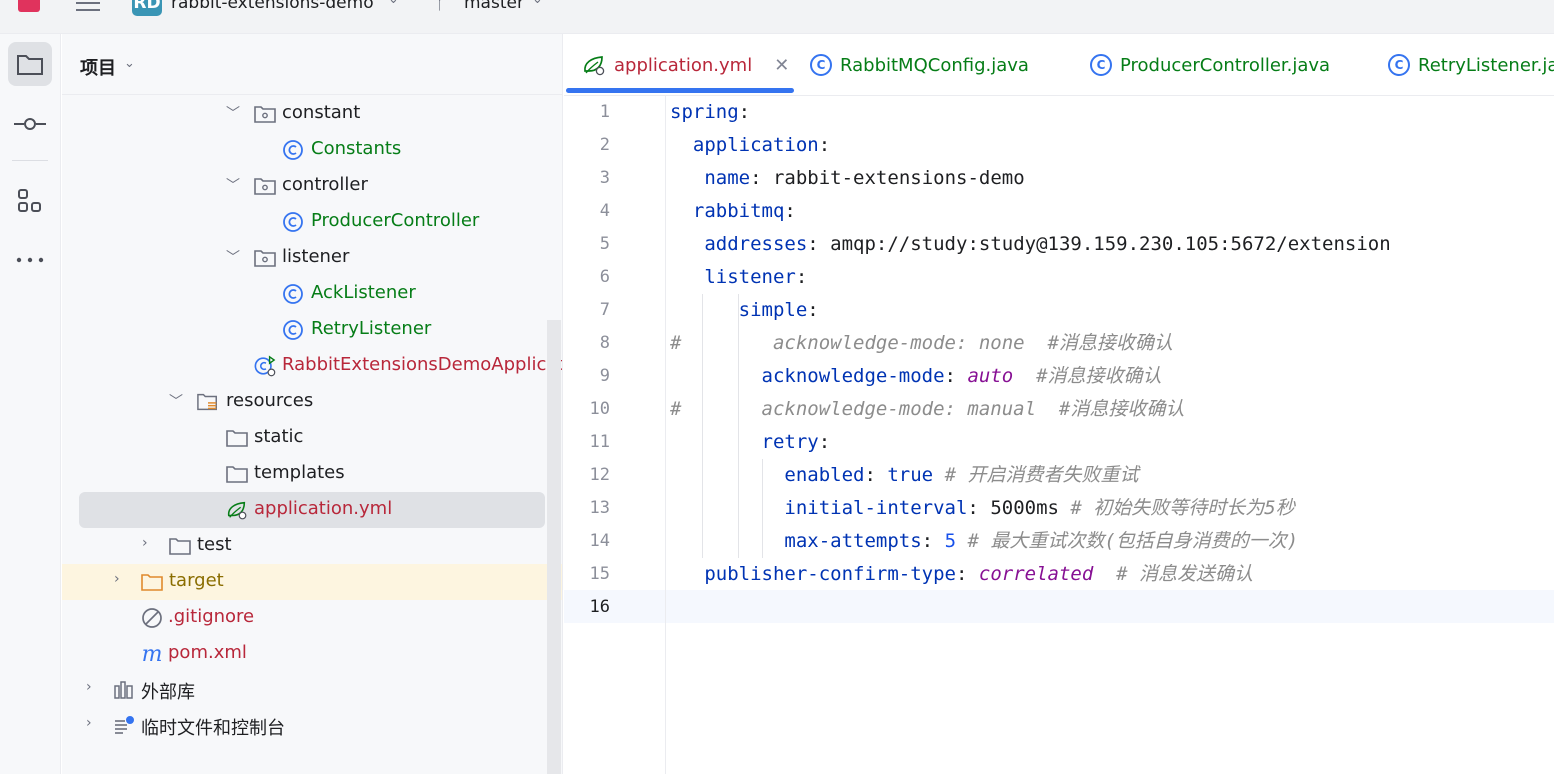 Image resolution: width=1554 pixels, height=774 pixels. I want to click on commit-tool-button, so click(30, 124).